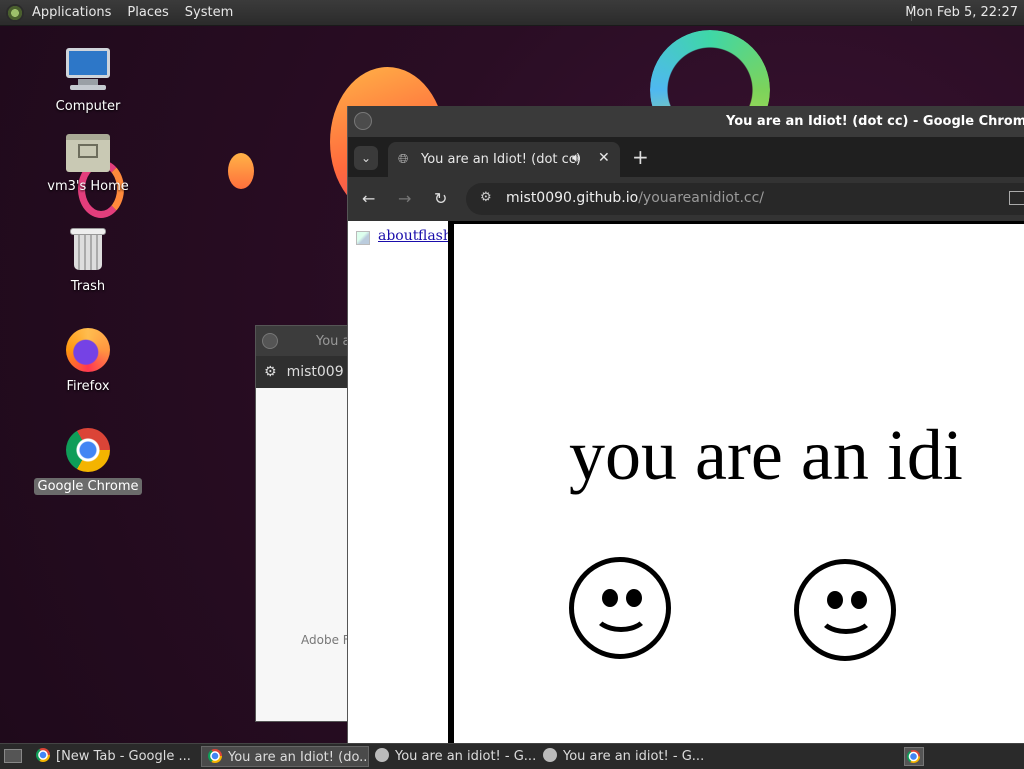 Image resolution: width=1024 pixels, height=769 pixels. I want to click on background-browser-window: You a ⚙ mist009 Adobe F, so click(306, 523).